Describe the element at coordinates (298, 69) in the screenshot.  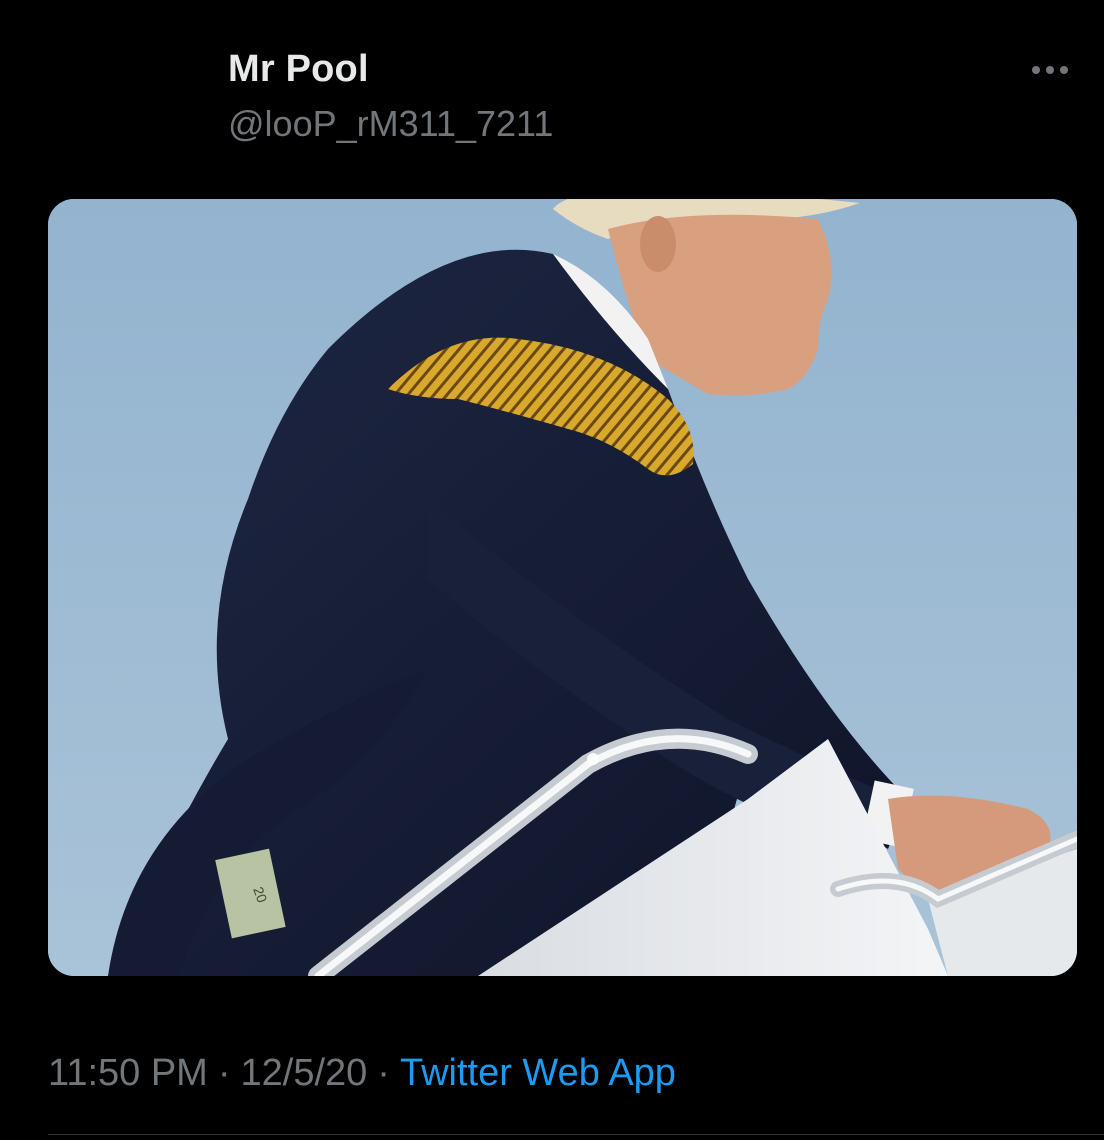
I see `author-name: Mr Pool` at that location.